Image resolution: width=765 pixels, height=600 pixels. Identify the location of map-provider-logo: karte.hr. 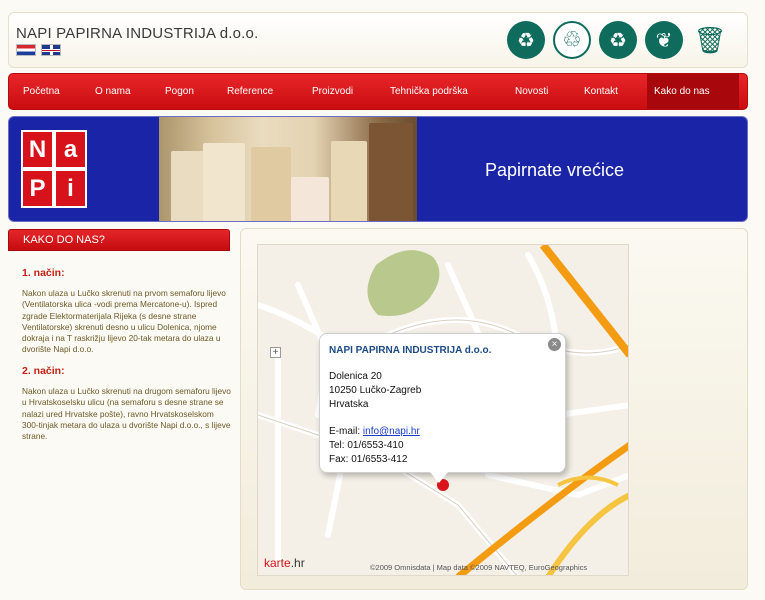
(284, 563).